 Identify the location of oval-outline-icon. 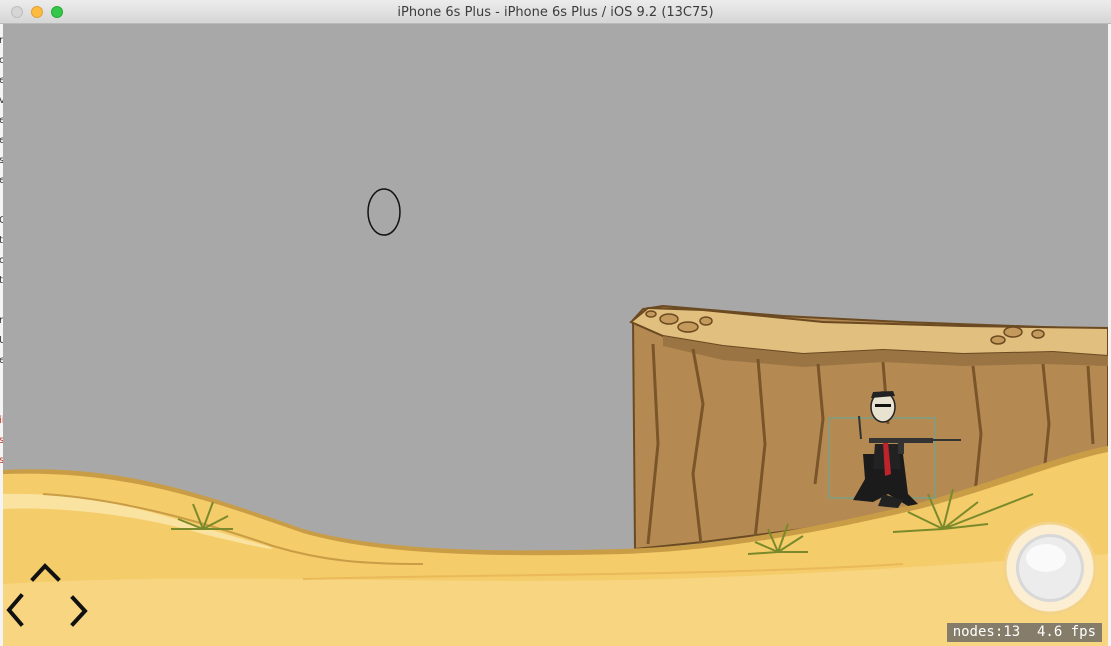
(384, 212).